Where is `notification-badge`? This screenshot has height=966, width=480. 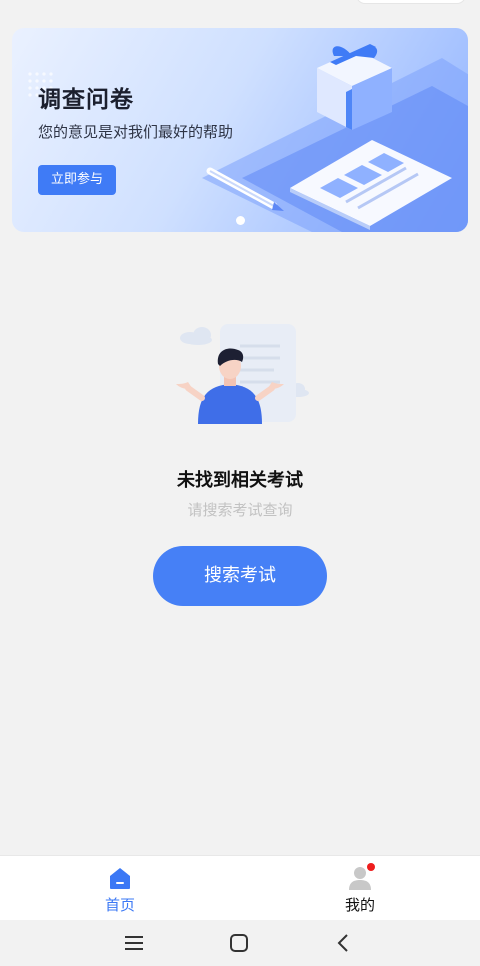 notification-badge is located at coordinates (371, 867).